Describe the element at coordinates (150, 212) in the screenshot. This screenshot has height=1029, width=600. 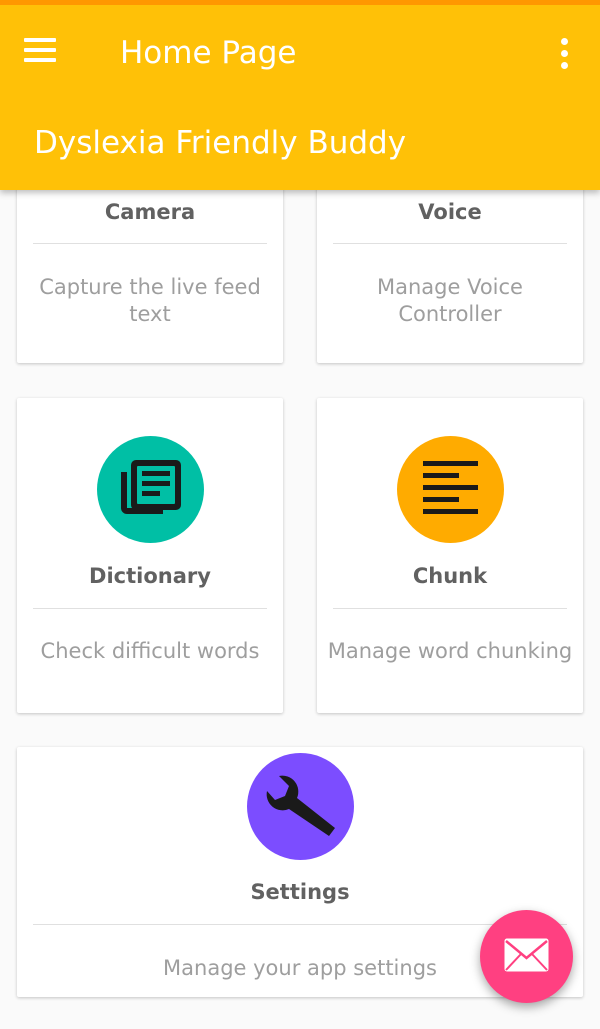
I see `camera-card-title: Camera` at that location.